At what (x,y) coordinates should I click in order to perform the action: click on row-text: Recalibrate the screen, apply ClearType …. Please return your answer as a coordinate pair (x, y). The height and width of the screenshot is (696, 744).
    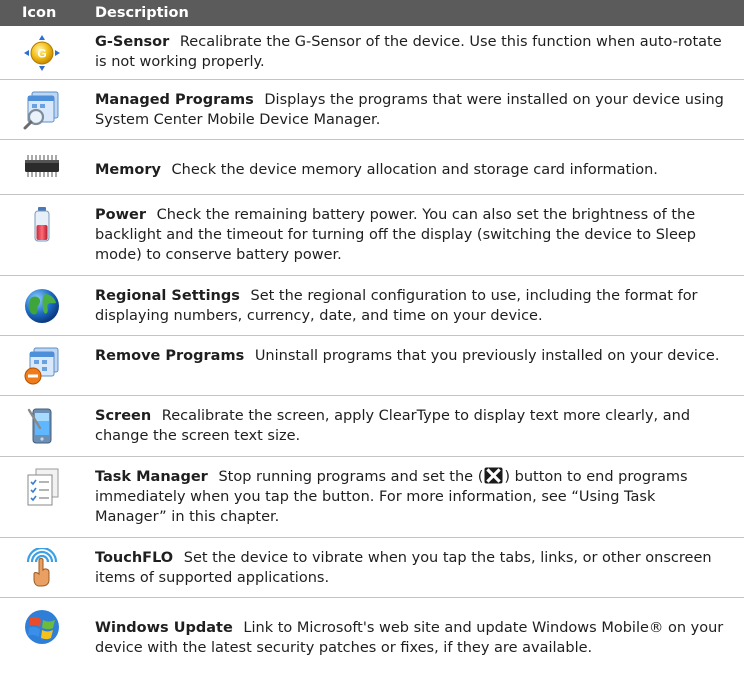
    Looking at the image, I should click on (393, 426).